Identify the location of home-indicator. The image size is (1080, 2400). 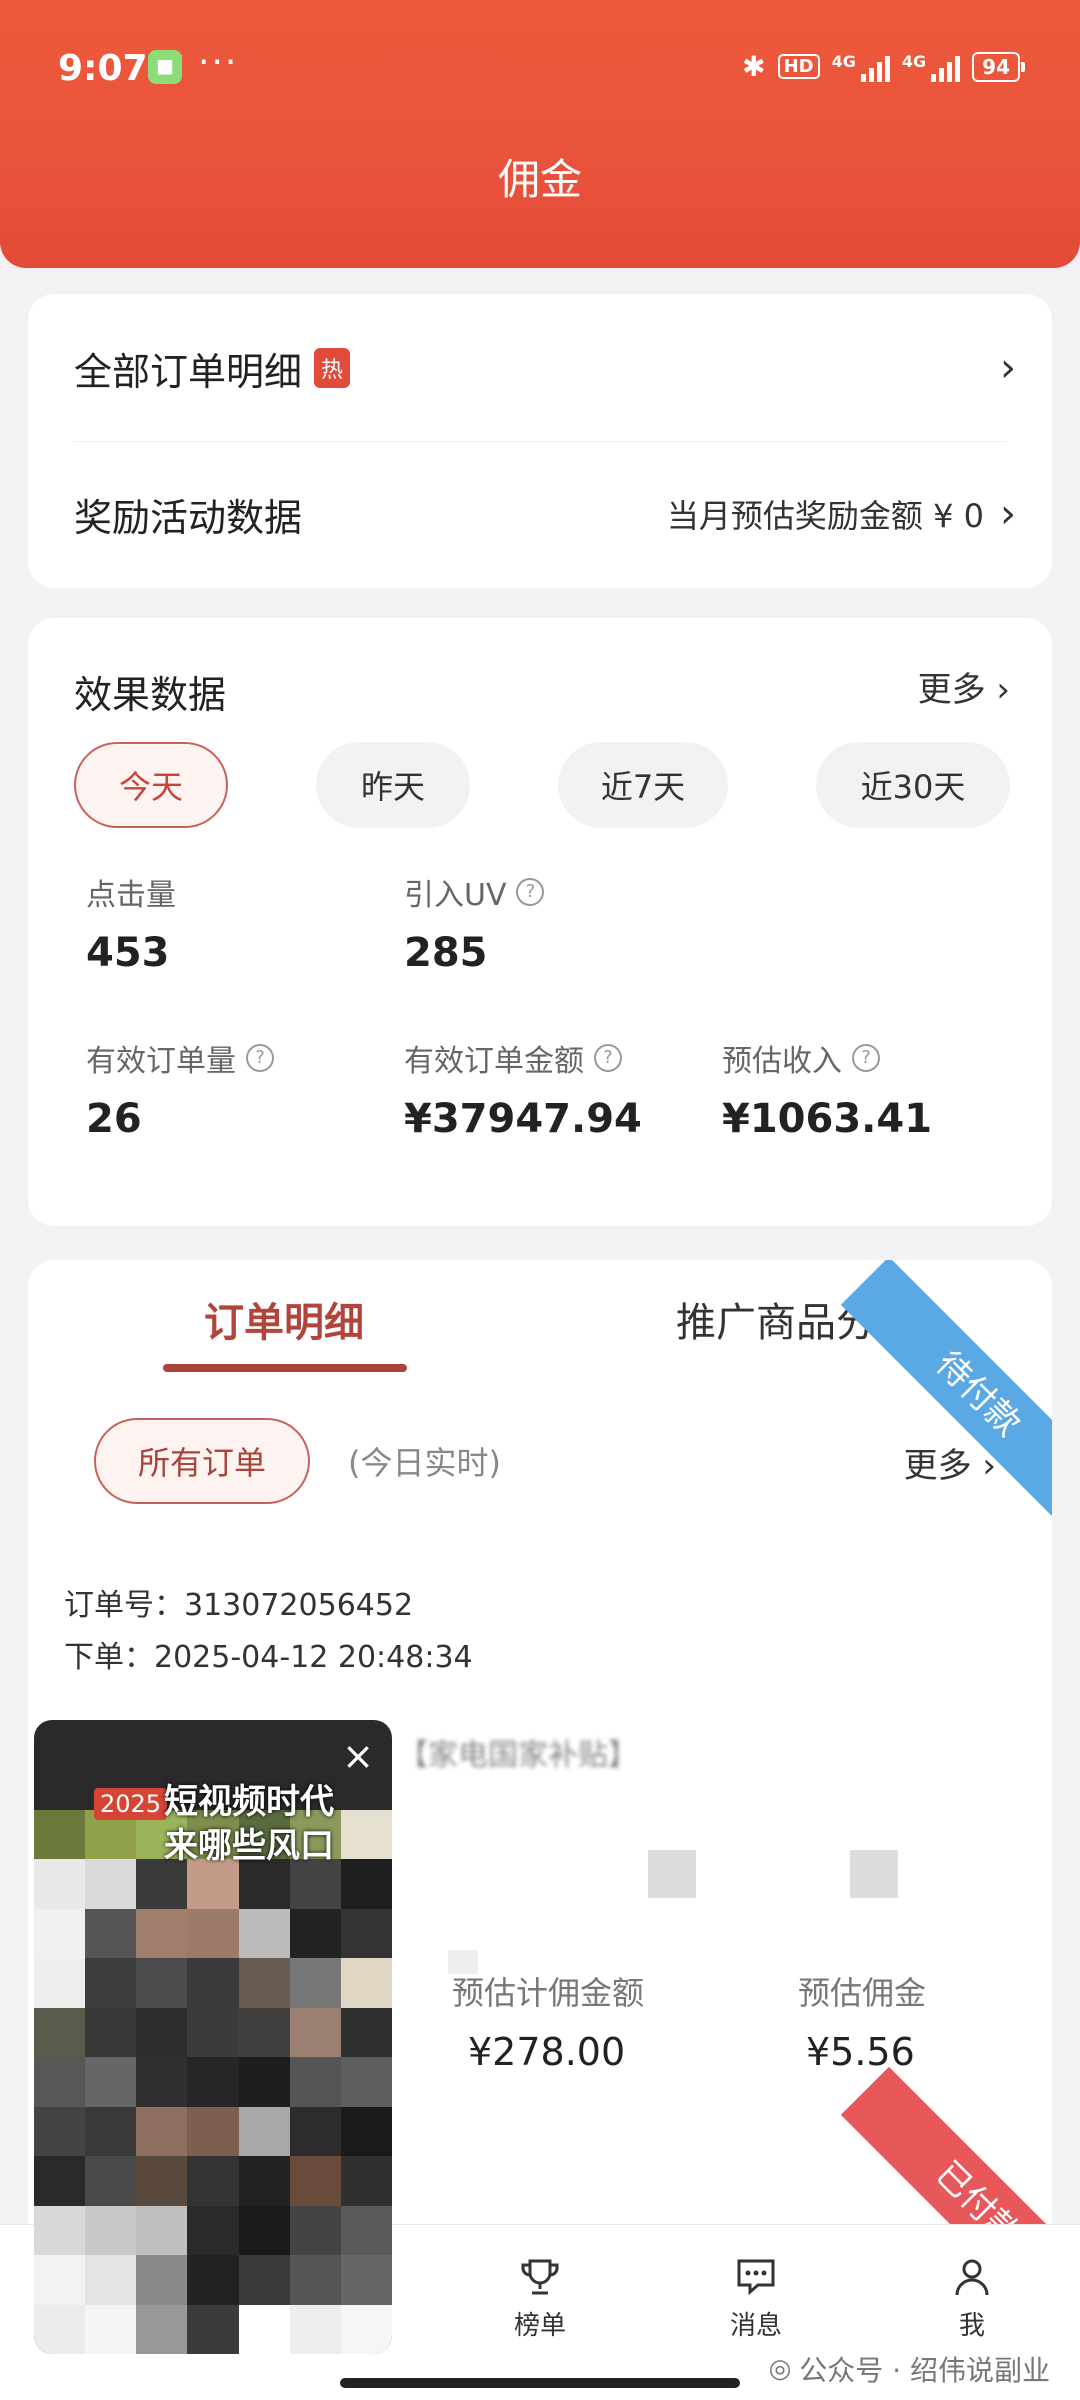
(540, 2383).